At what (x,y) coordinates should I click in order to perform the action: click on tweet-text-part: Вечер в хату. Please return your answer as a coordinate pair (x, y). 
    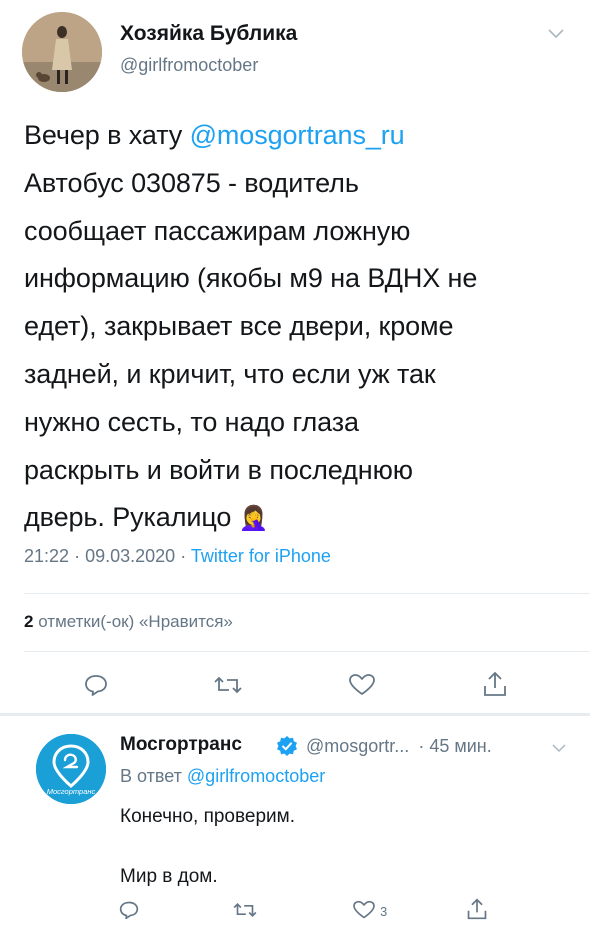
    Looking at the image, I should click on (107, 135).